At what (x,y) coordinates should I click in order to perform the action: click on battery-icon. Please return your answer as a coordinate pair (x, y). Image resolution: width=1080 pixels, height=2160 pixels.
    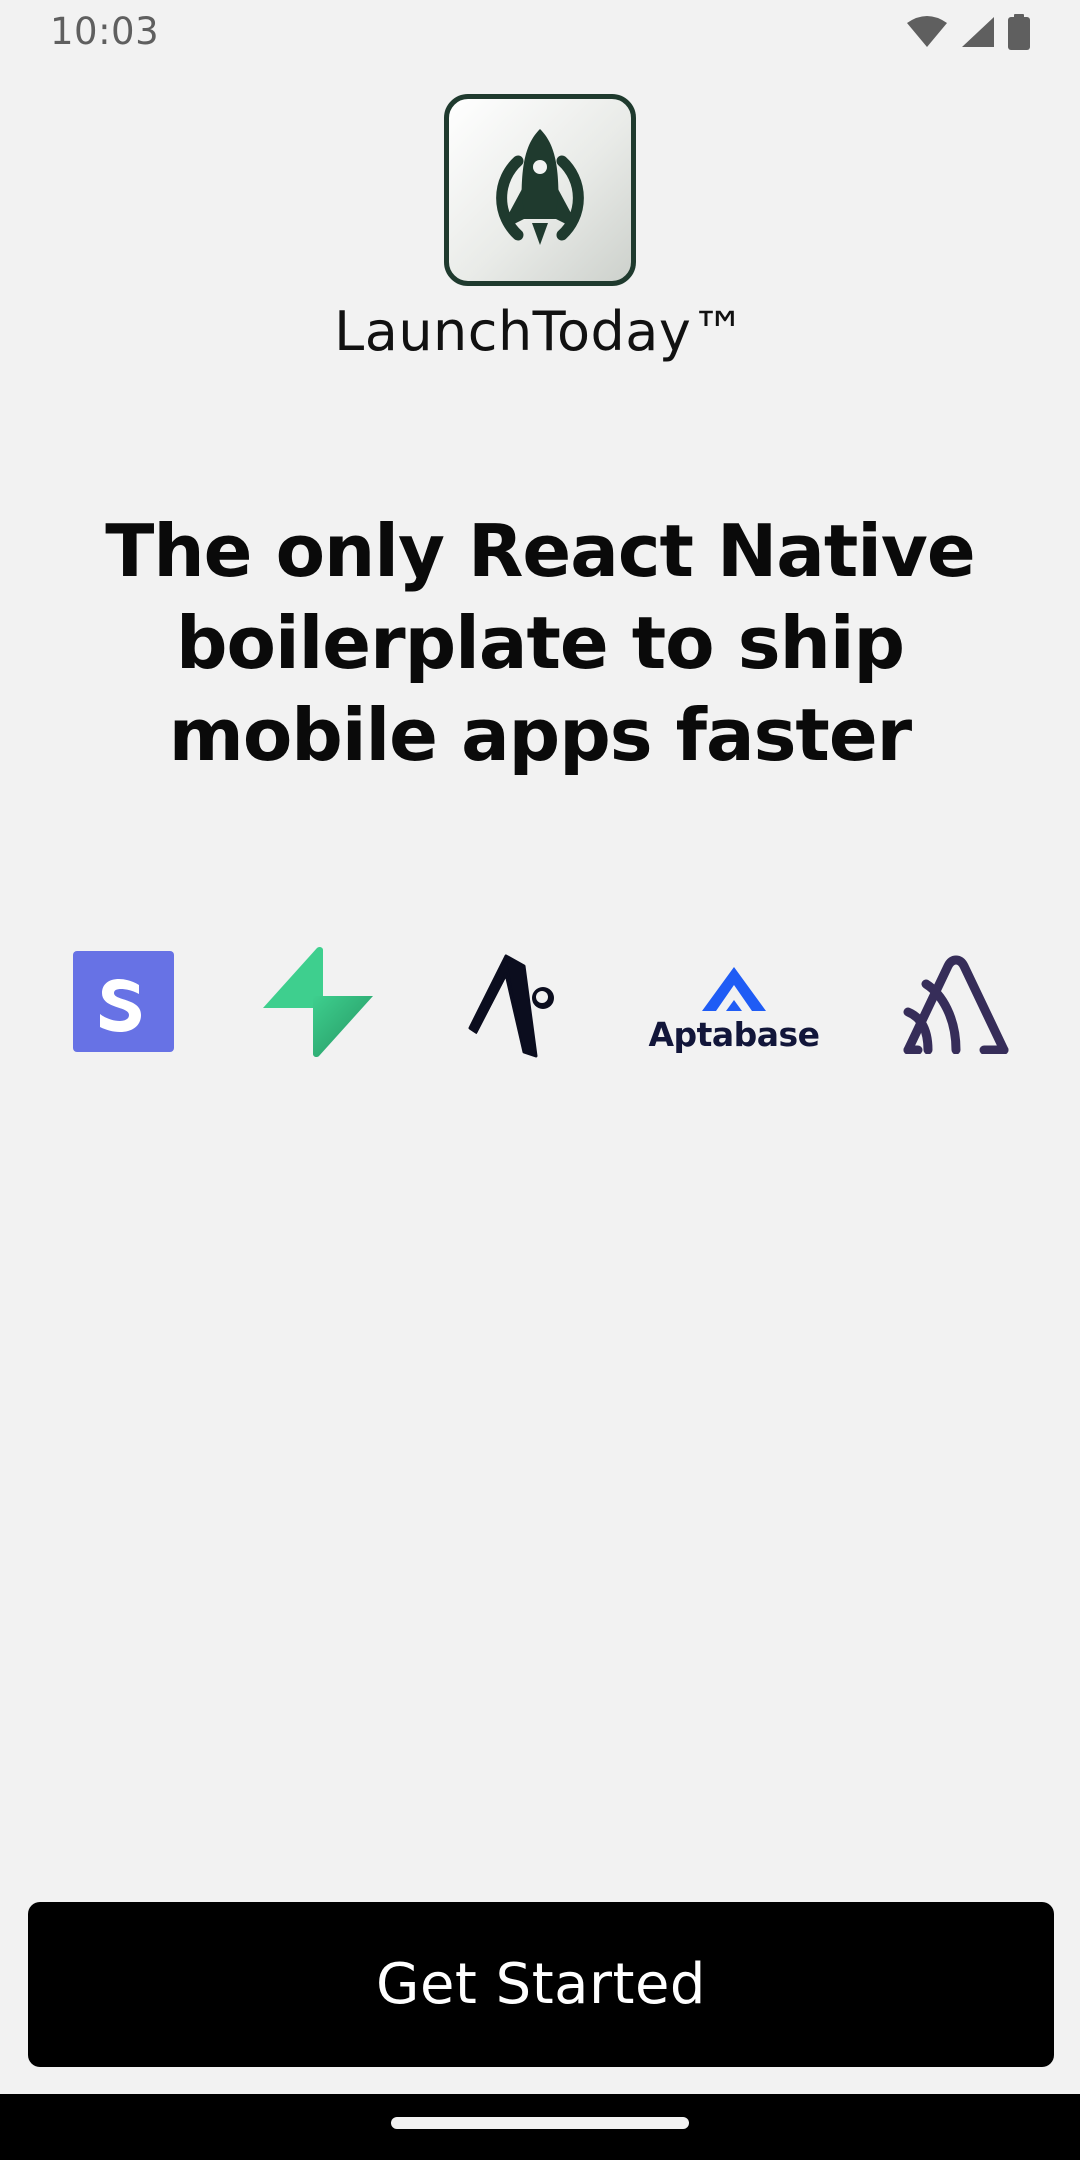
    Looking at the image, I should click on (1019, 34).